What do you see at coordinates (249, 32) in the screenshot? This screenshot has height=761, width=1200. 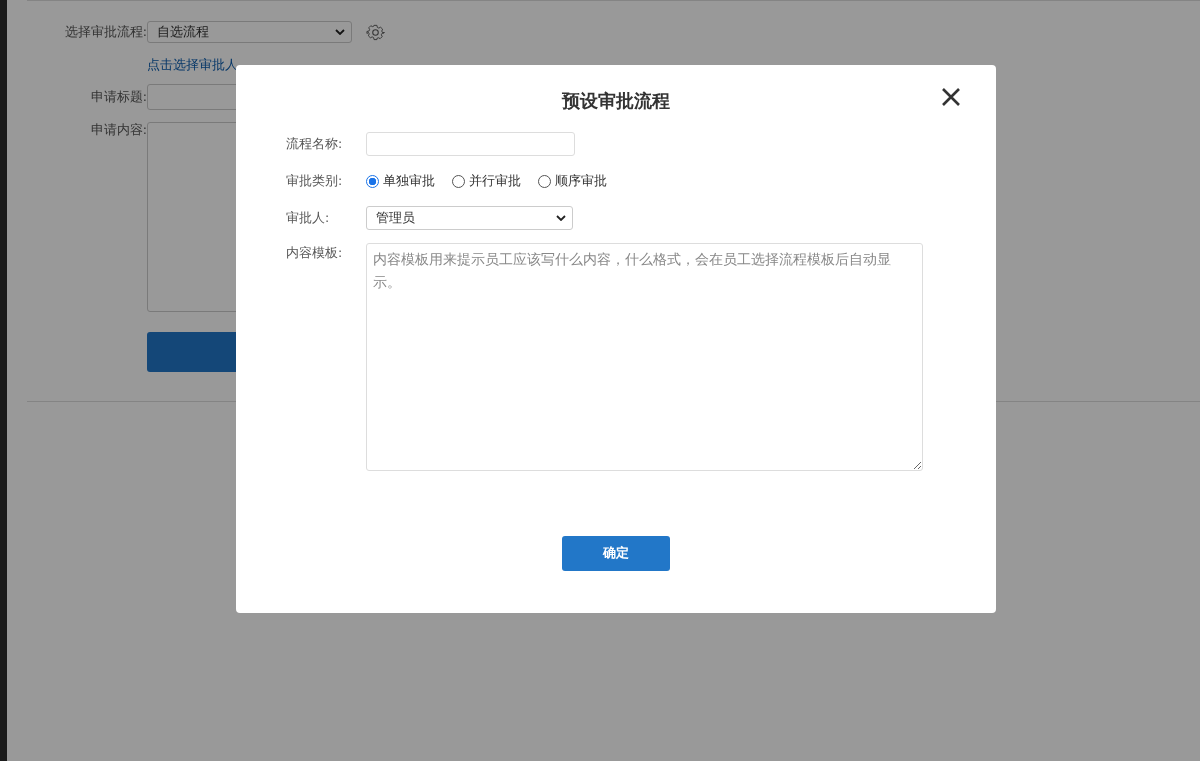 I see `process-select: 自选流程` at bounding box center [249, 32].